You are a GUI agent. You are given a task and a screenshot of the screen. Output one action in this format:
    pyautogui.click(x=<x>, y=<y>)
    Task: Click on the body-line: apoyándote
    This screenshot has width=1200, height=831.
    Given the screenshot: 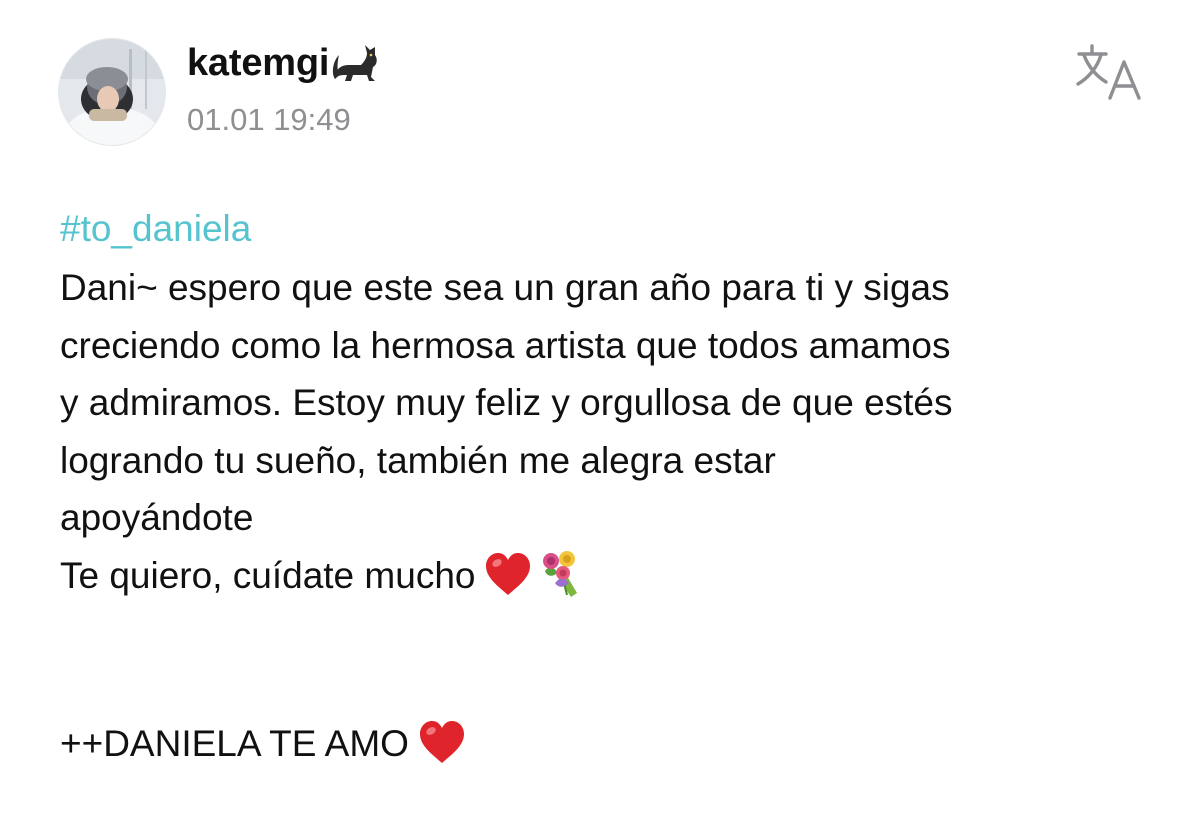 What is the action you would take?
    pyautogui.click(x=157, y=517)
    